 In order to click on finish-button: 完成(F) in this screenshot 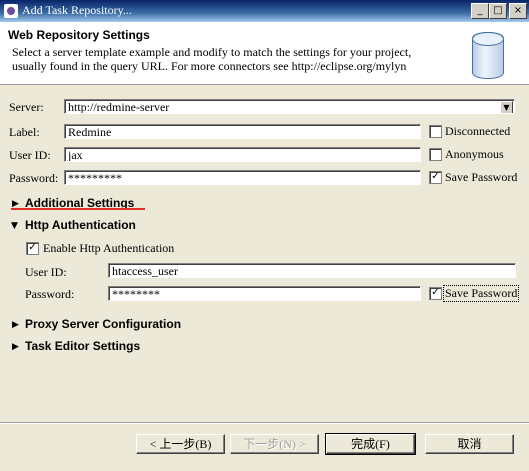, I will do `click(370, 444)`.